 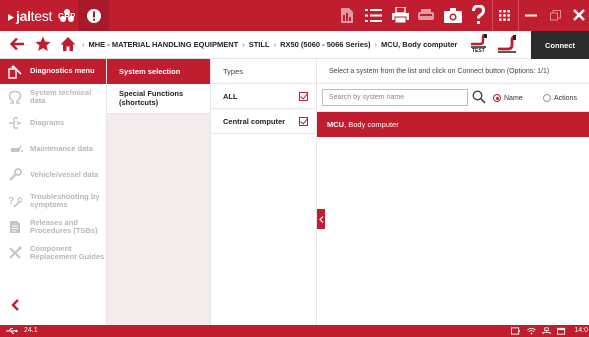 What do you see at coordinates (15, 253) in the screenshot?
I see `tools-icon` at bounding box center [15, 253].